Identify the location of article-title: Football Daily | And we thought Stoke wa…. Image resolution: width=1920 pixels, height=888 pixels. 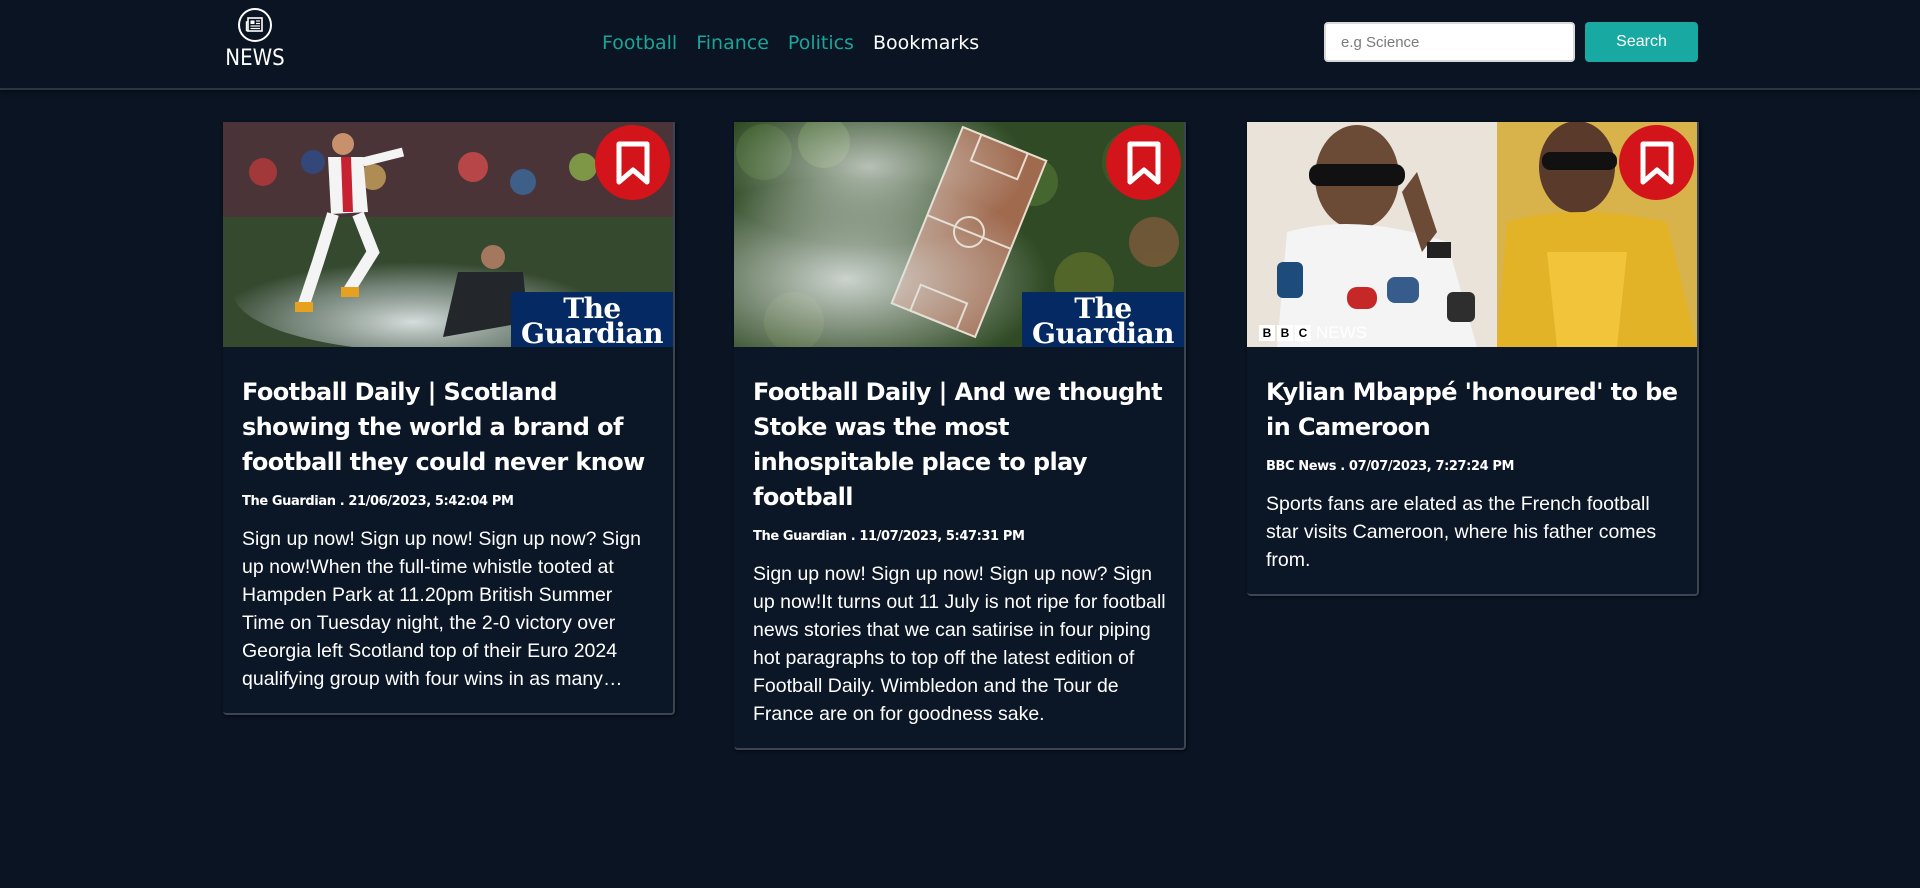
(959, 445).